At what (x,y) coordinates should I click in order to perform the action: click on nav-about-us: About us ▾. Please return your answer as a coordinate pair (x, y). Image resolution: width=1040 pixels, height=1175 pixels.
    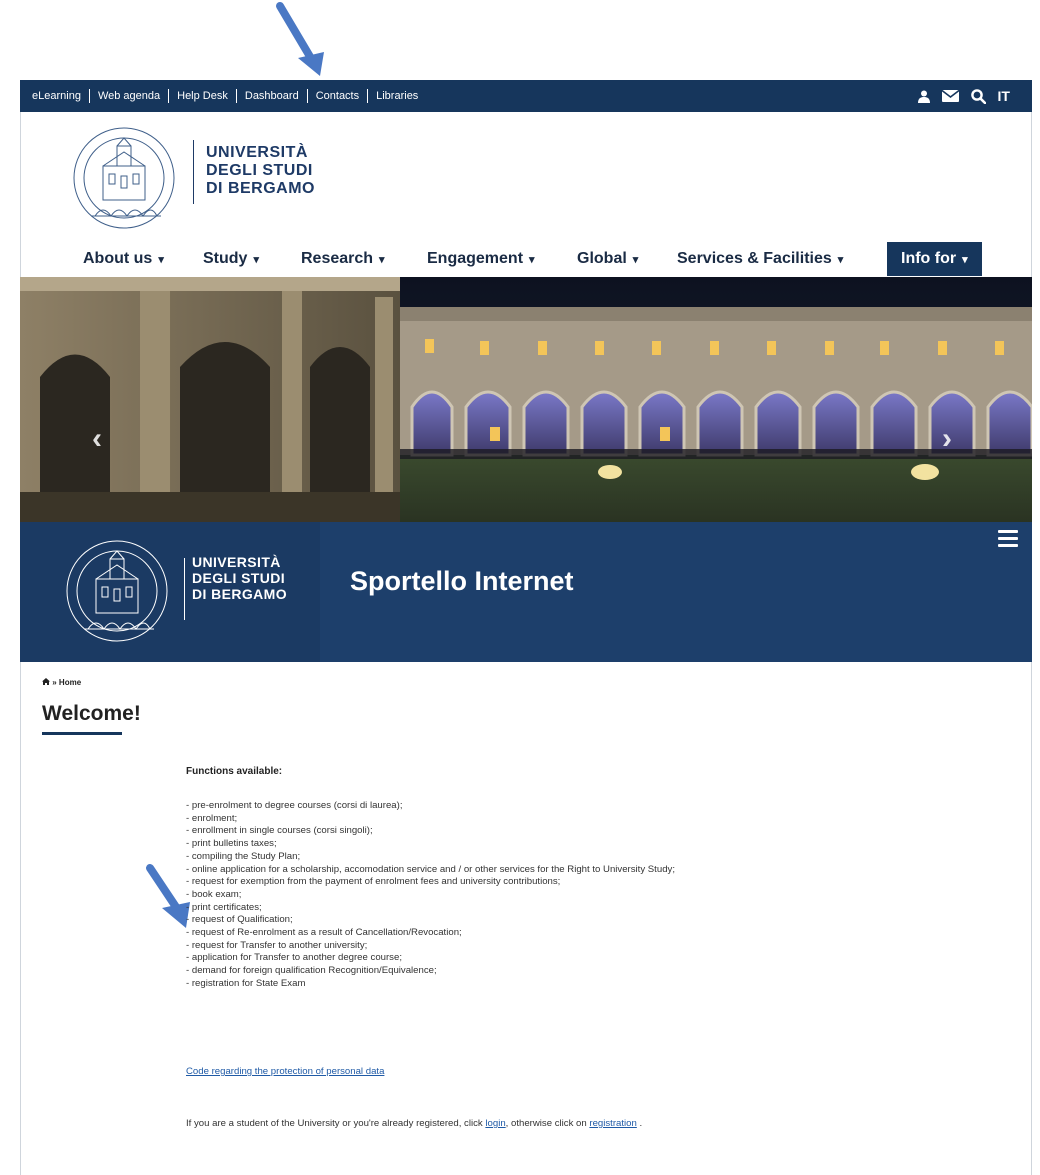
    Looking at the image, I should click on (123, 259).